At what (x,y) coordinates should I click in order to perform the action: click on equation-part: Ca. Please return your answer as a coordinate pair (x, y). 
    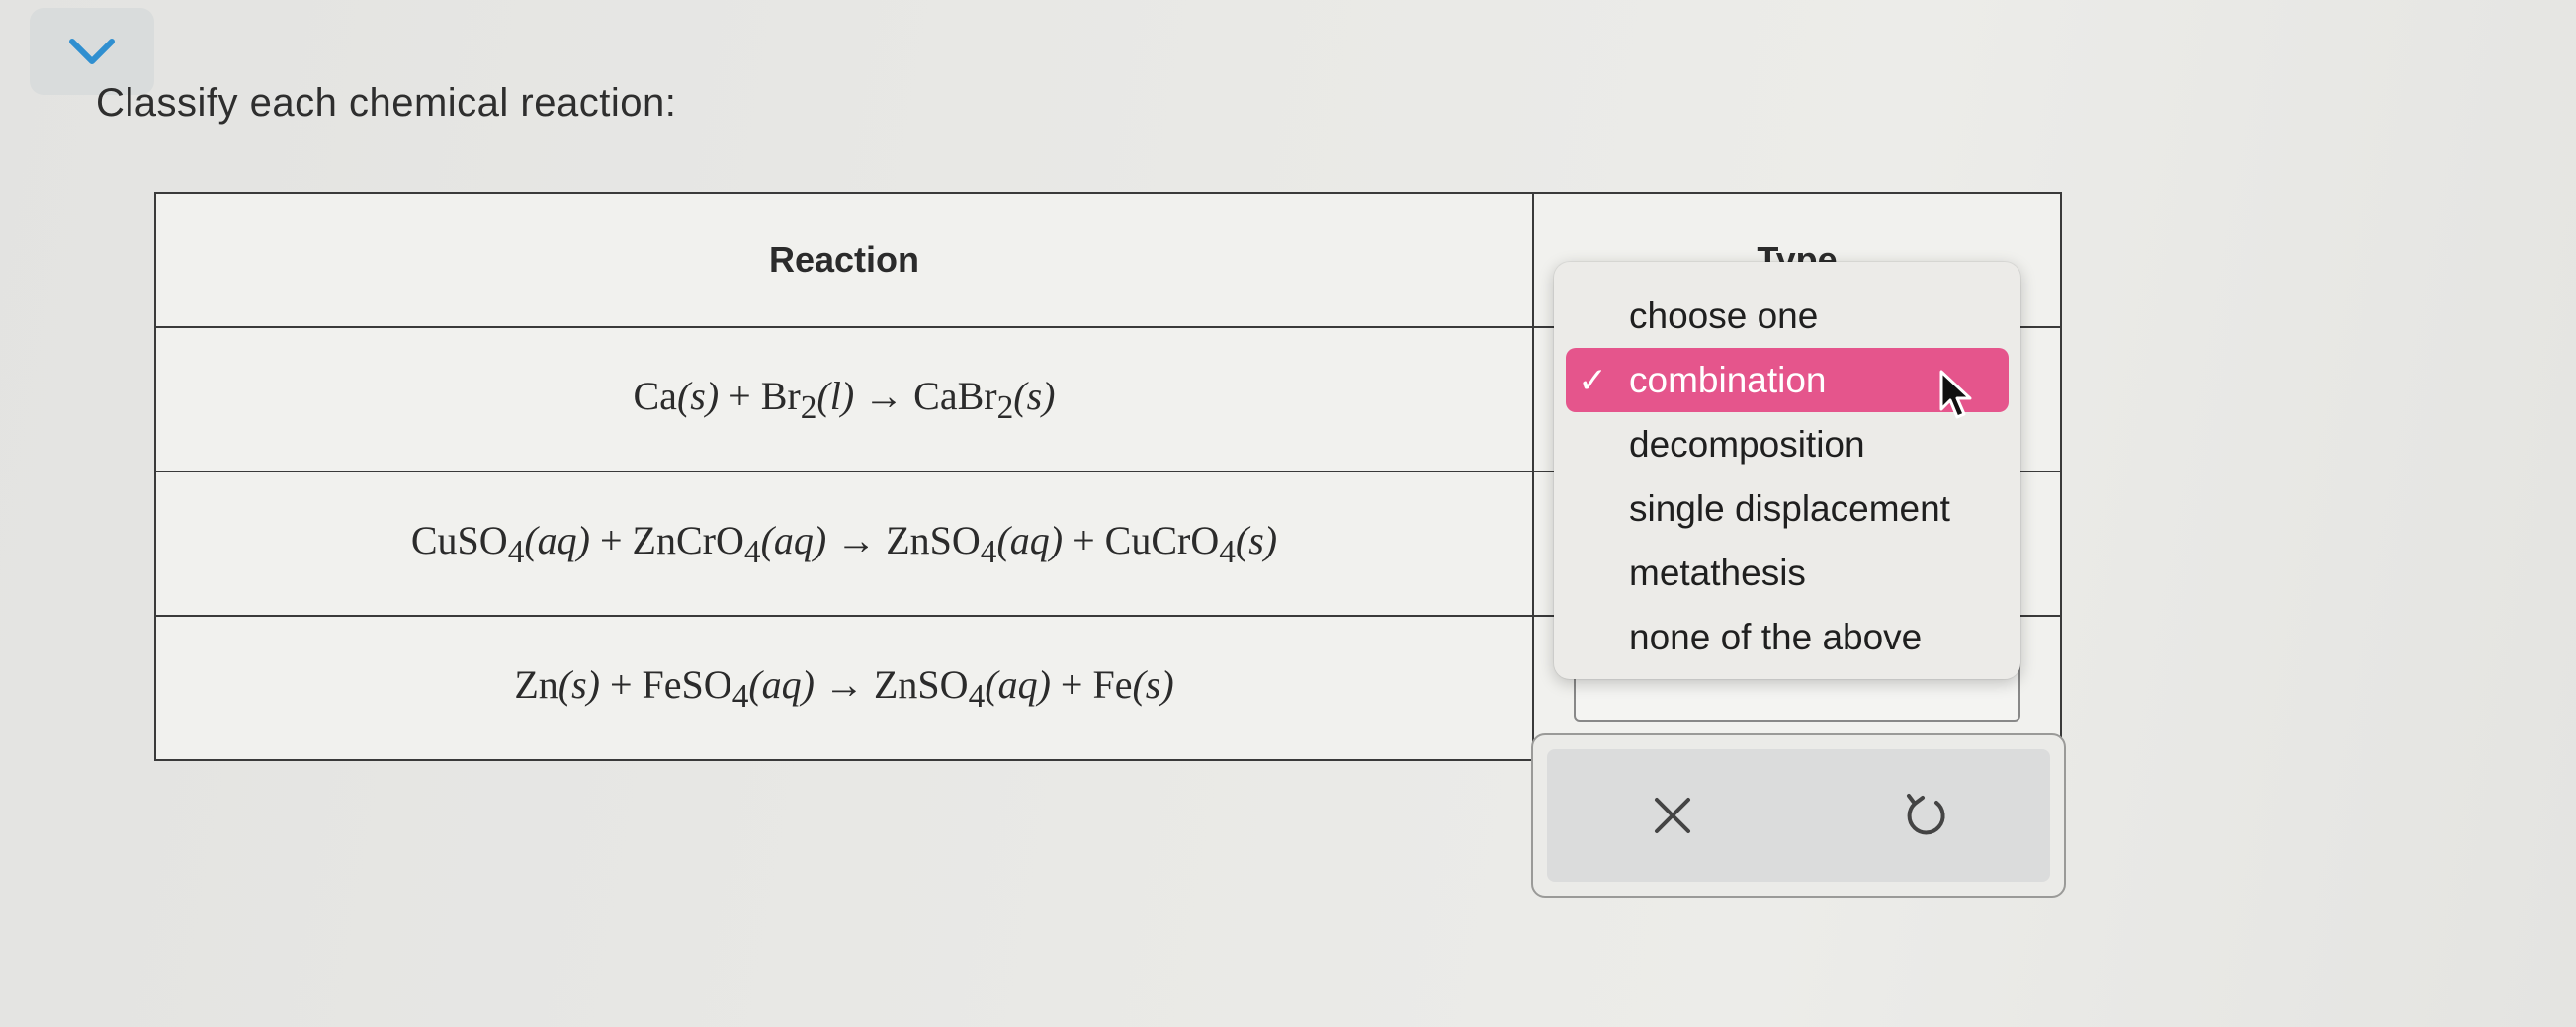
    Looking at the image, I should click on (655, 396).